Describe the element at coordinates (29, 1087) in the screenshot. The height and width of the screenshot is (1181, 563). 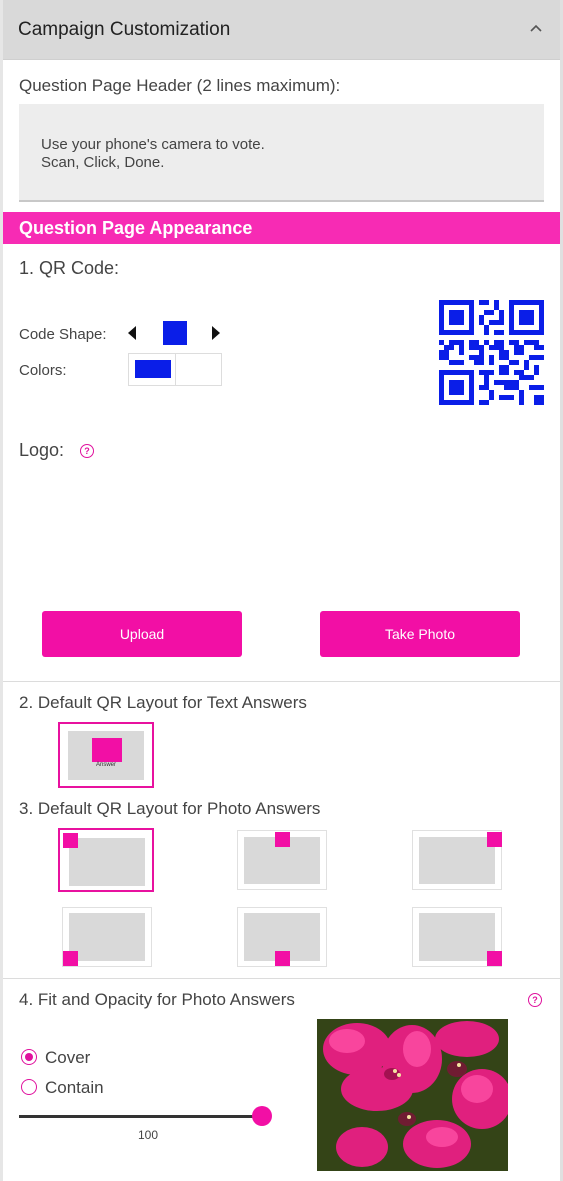
I see `contain-radio` at that location.